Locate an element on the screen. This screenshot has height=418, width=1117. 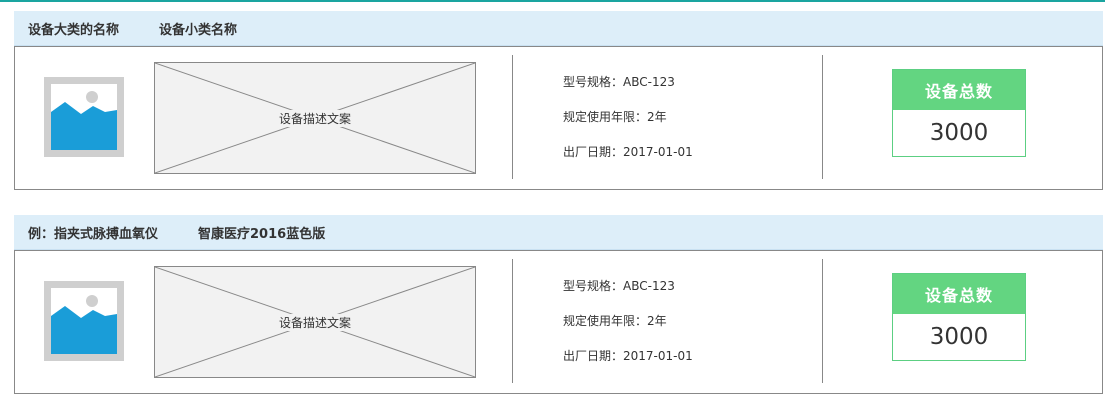
device-subcategory: 设备小类名称 is located at coordinates (198, 30).